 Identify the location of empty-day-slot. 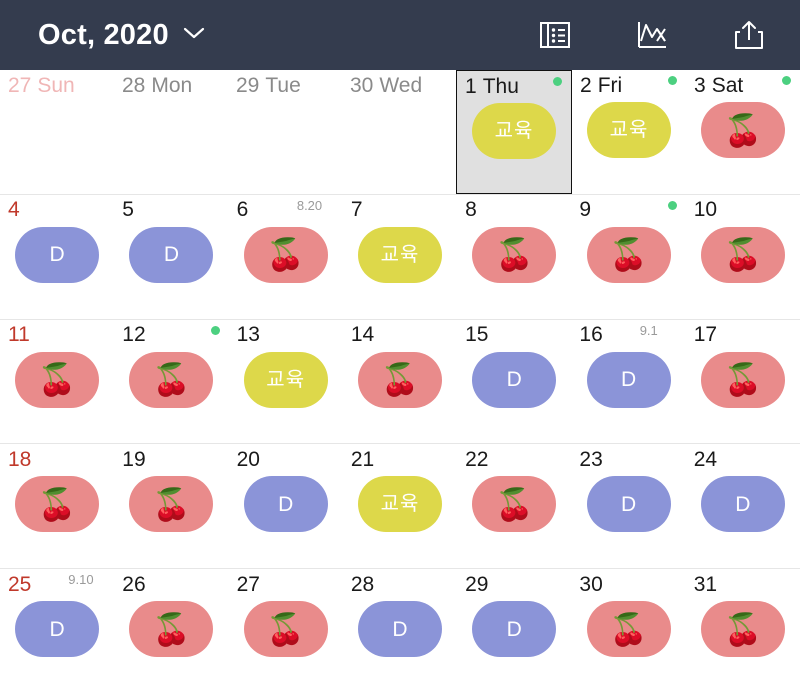
(285, 130).